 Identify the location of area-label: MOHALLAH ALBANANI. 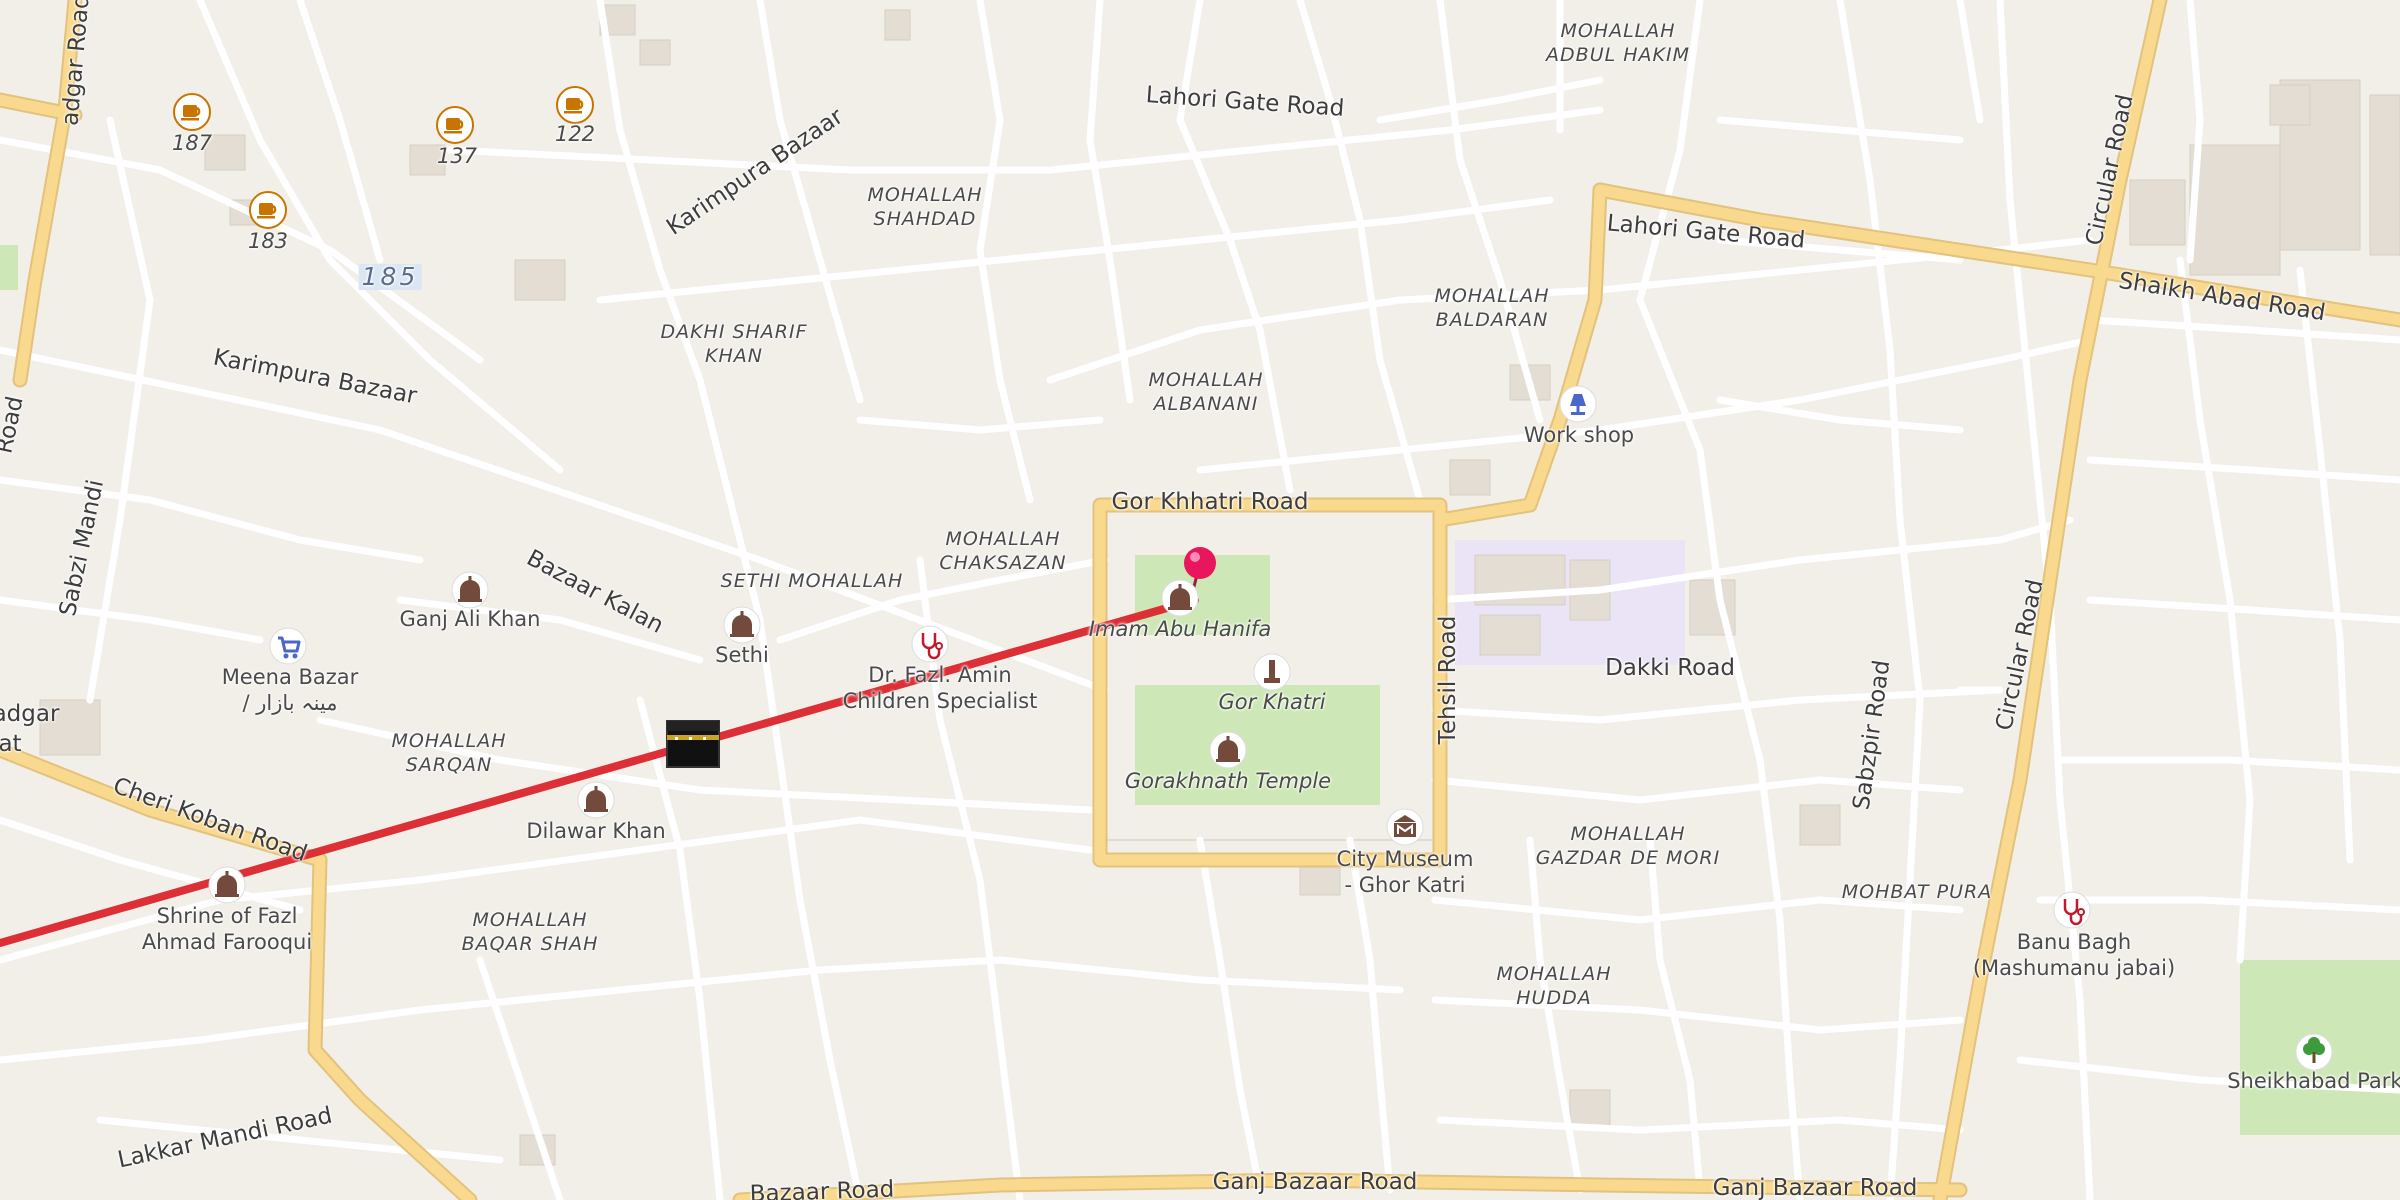
(1206, 392).